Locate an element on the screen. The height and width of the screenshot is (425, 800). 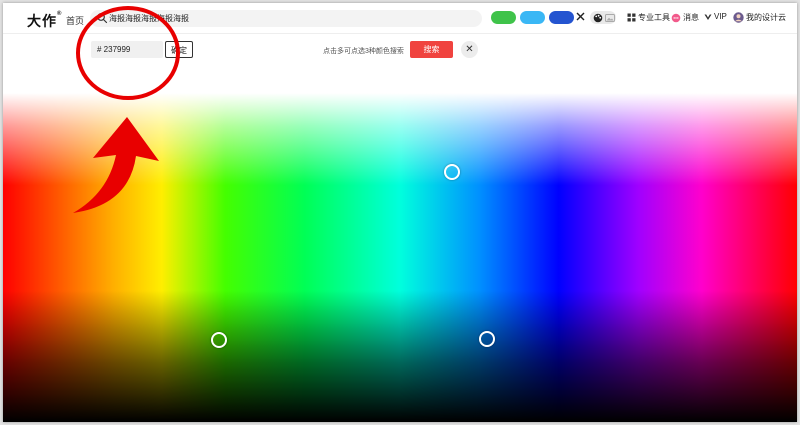
menu-my-designs: 我的设计云 is located at coordinates (759, 17).